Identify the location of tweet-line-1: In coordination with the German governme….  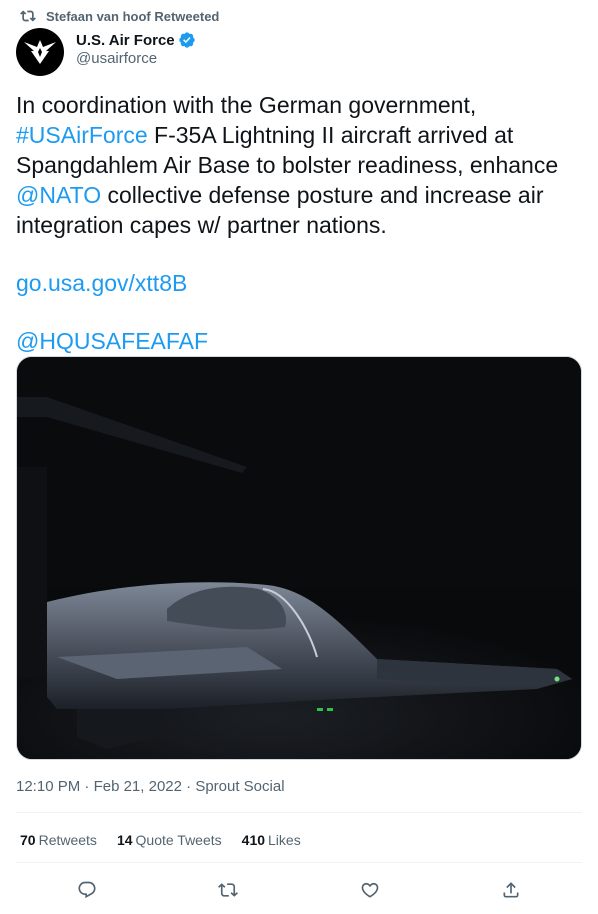
(246, 105).